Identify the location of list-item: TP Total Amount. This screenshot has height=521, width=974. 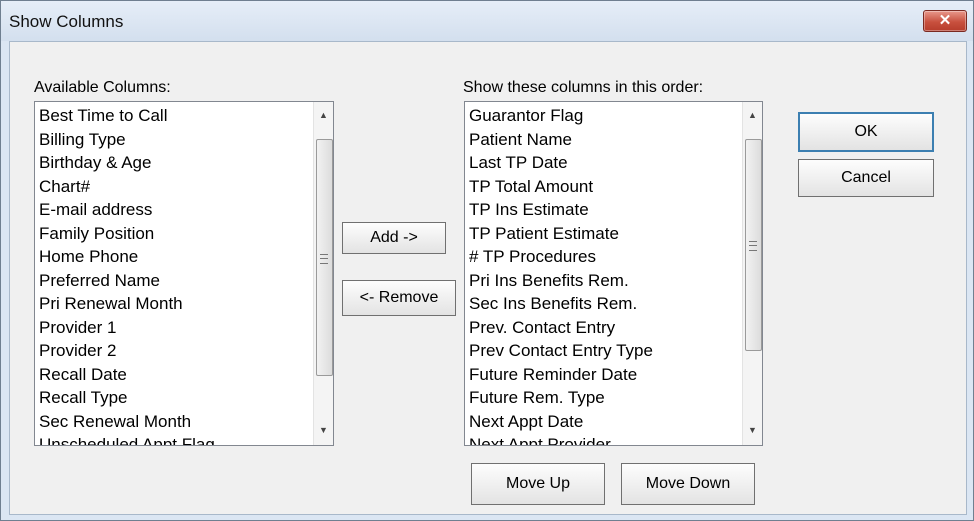
(604, 187).